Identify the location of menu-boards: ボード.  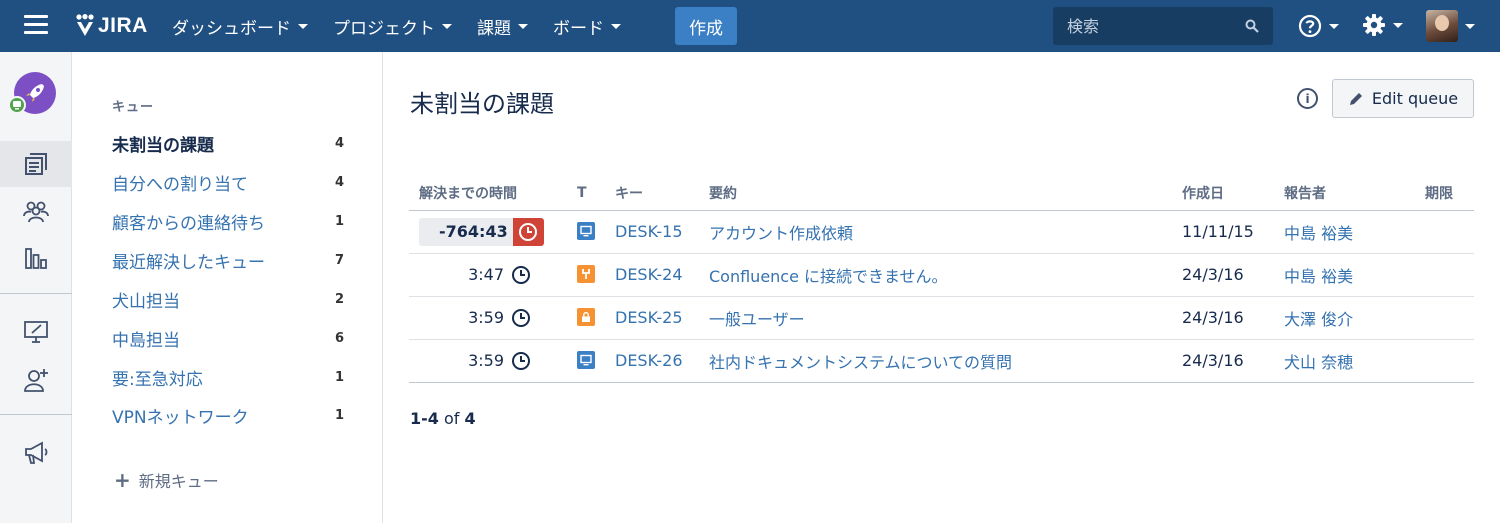
(587, 26).